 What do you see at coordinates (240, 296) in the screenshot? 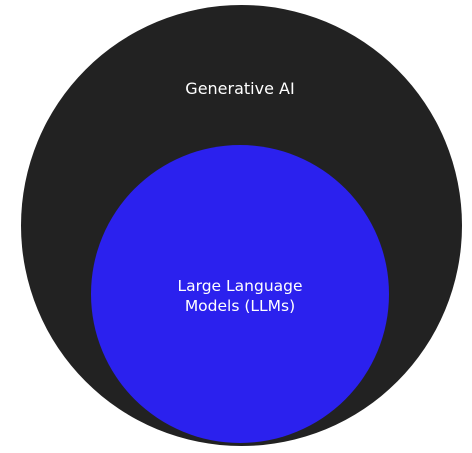
I see `llm-label: Large Language Models (LLMs)` at bounding box center [240, 296].